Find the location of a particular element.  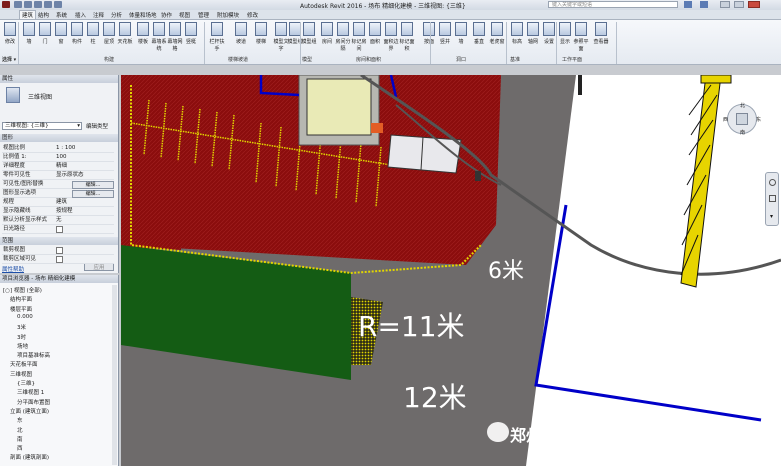

ribbon-separator is located at coordinates (204, 43).